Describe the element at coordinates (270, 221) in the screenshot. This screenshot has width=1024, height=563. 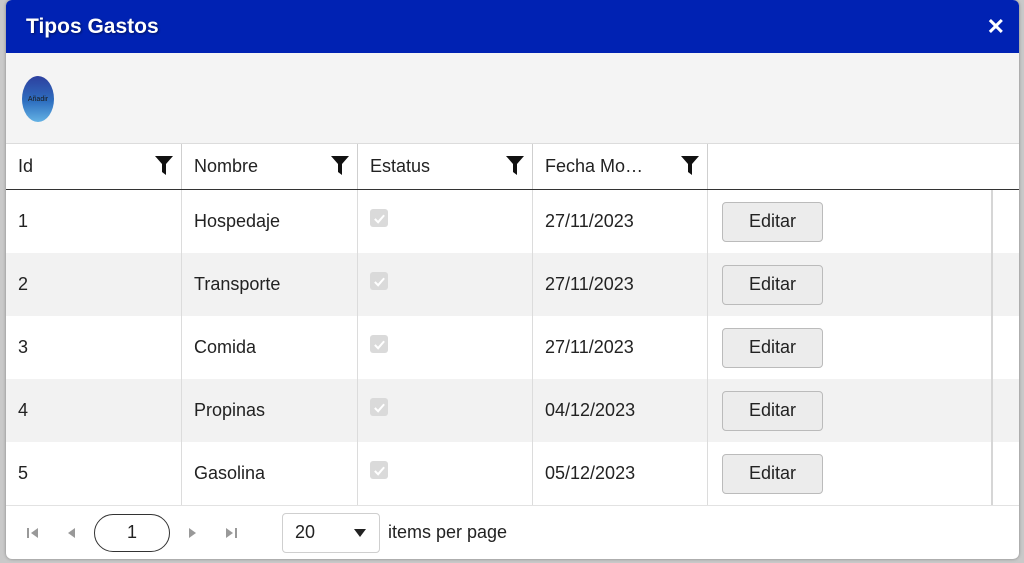
I see `cell-nombre: Hospedaje` at that location.